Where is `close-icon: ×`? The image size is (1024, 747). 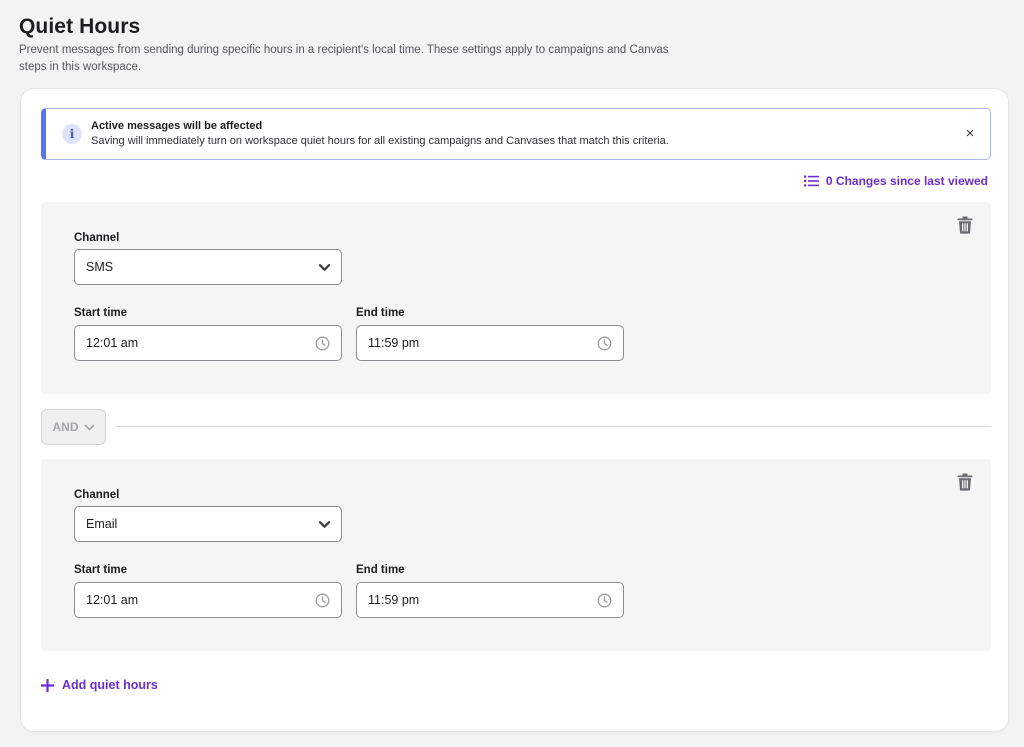
close-icon: × is located at coordinates (970, 133).